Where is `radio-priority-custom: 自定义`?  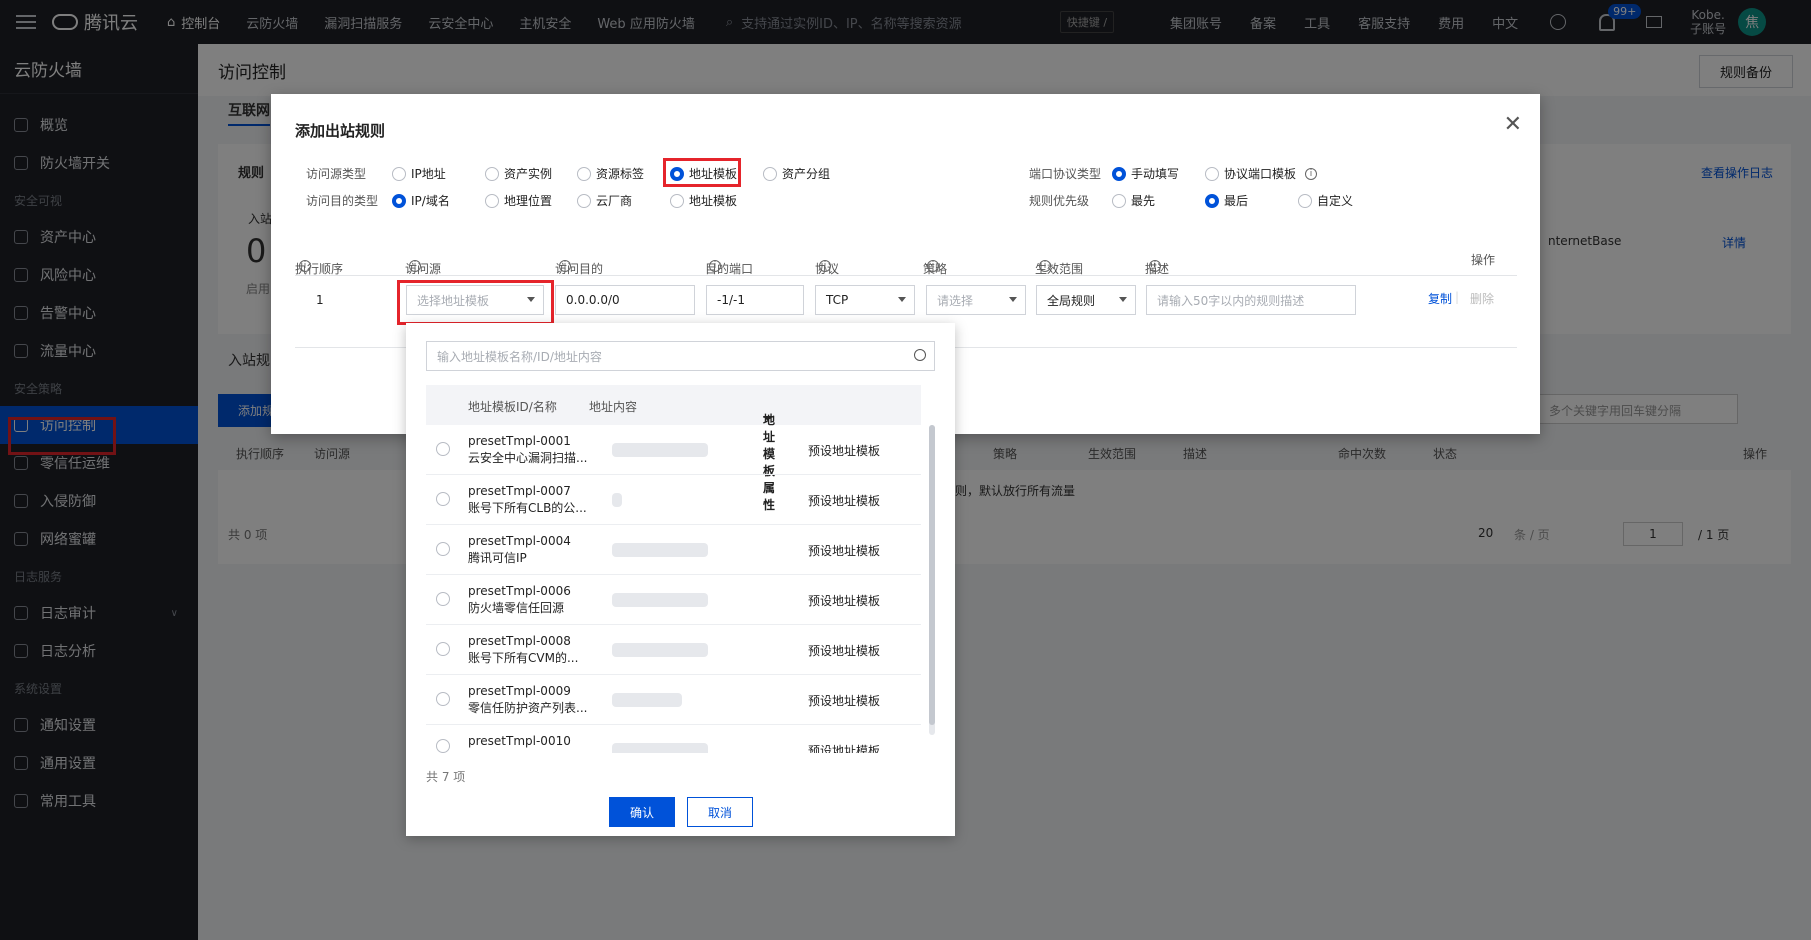 radio-priority-custom: 自定义 is located at coordinates (1325, 200).